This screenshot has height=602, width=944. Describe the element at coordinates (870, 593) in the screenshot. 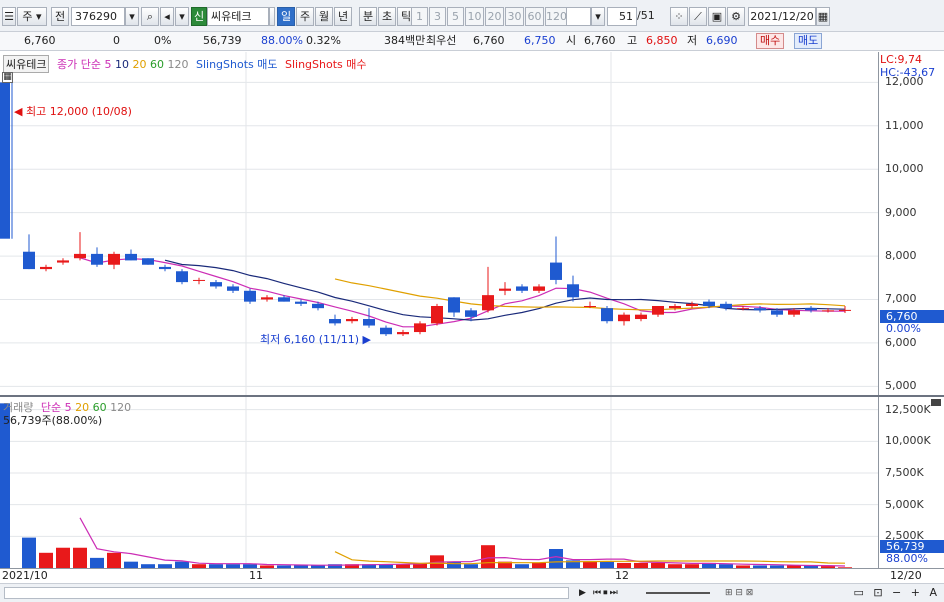

I see `zoom-buttons: ▭ ⊡ − + A` at that location.